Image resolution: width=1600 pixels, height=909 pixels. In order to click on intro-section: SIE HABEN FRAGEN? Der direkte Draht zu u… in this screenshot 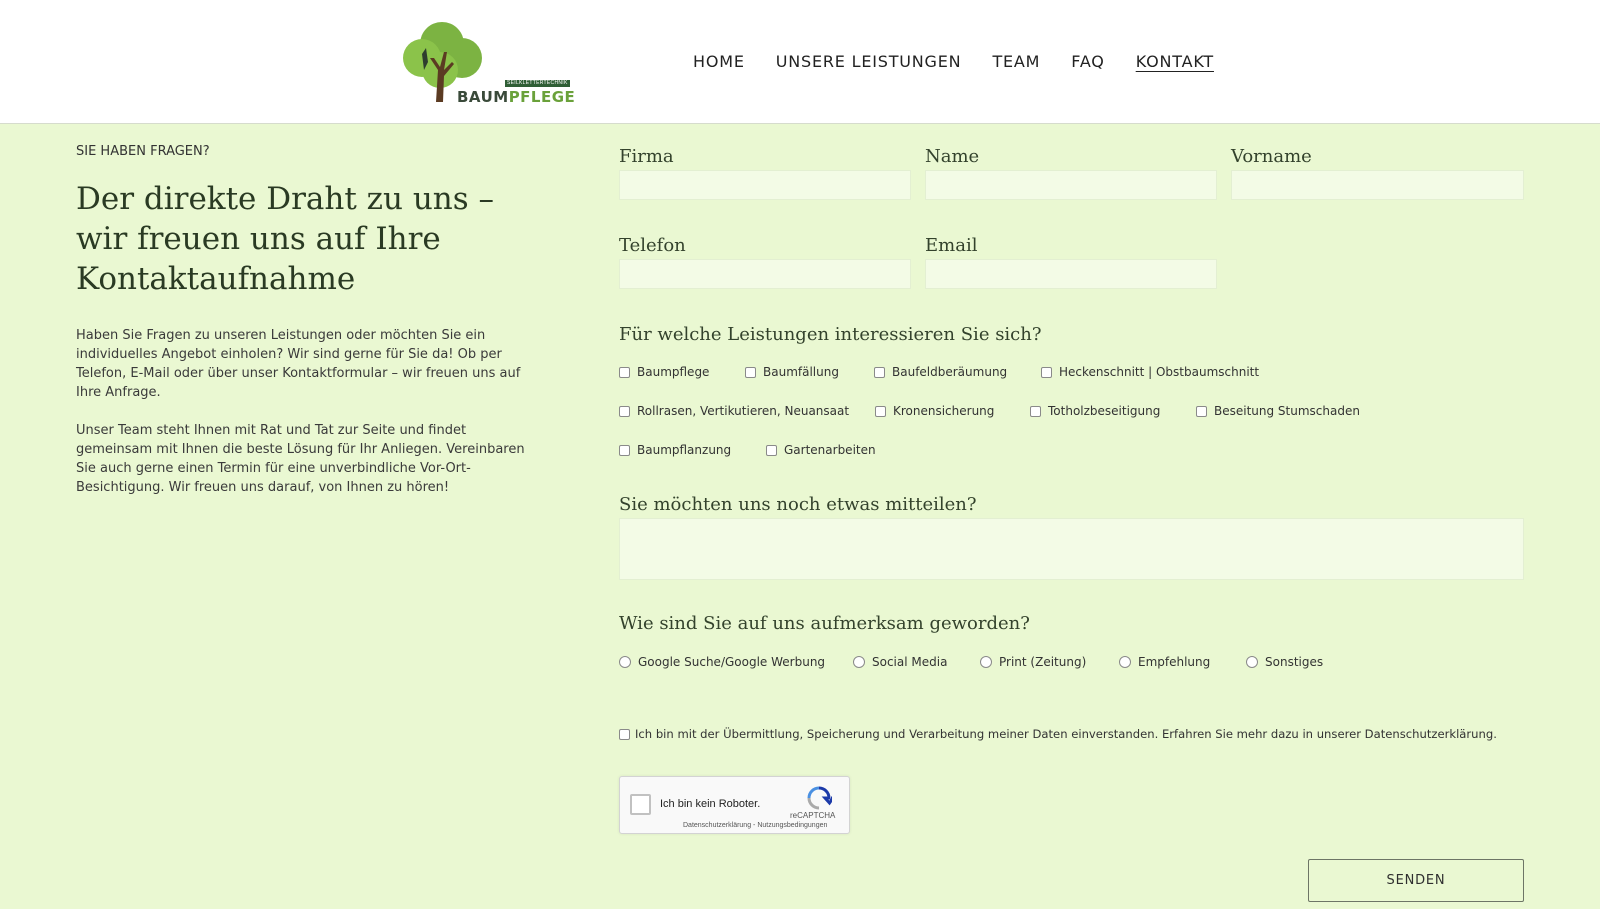, I will do `click(311, 317)`.